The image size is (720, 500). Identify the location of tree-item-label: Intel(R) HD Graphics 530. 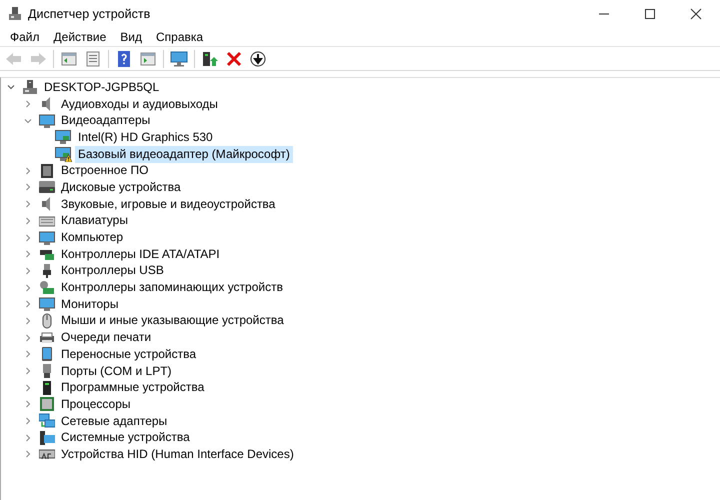
(145, 137).